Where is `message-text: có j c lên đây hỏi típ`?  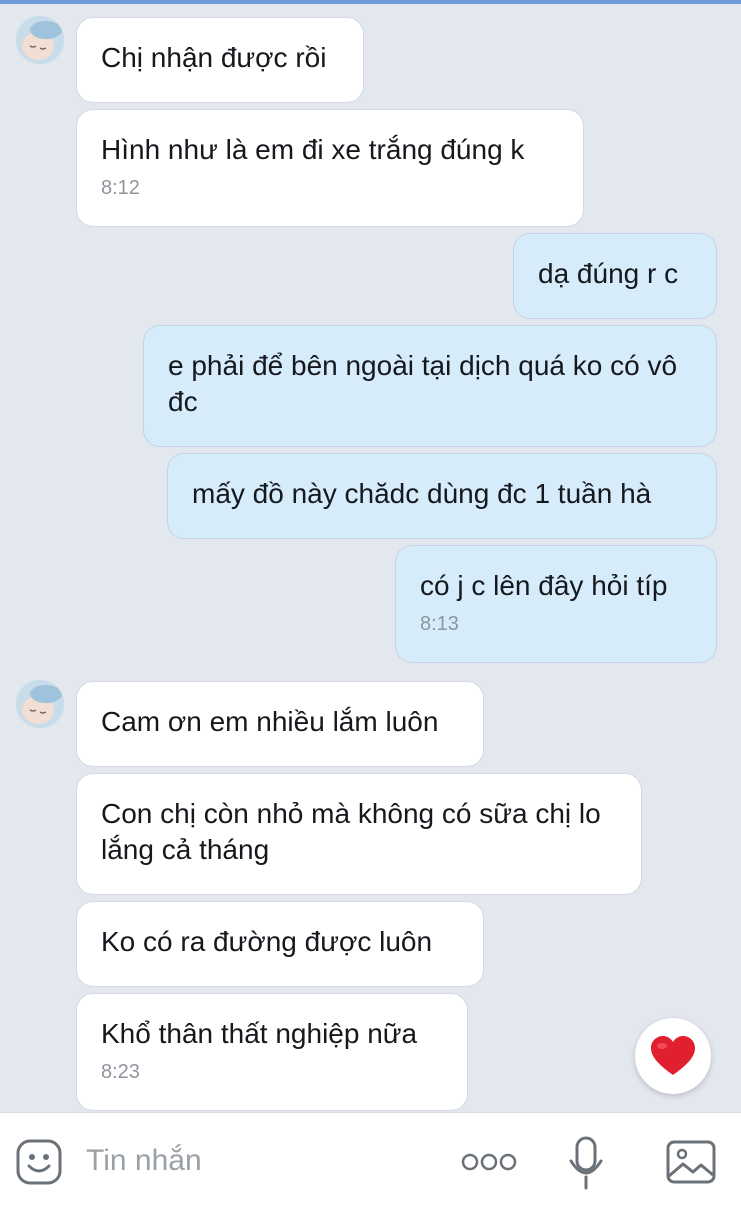
message-text: có j c lên đây hỏi típ is located at coordinates (544, 585).